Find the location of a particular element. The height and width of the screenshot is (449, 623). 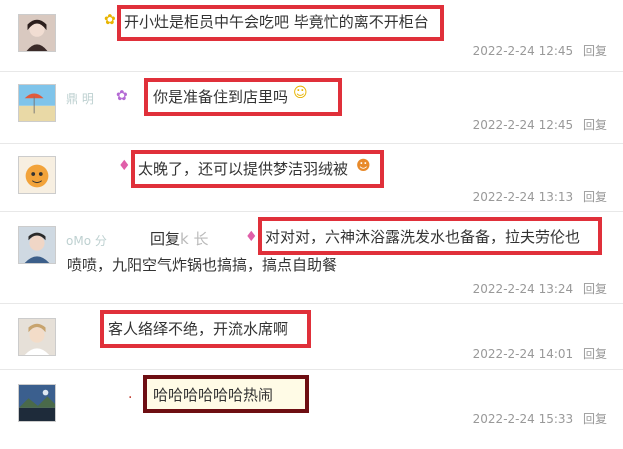

comment-meta: 2022-2-24 15:33 回复 is located at coordinates (540, 418).